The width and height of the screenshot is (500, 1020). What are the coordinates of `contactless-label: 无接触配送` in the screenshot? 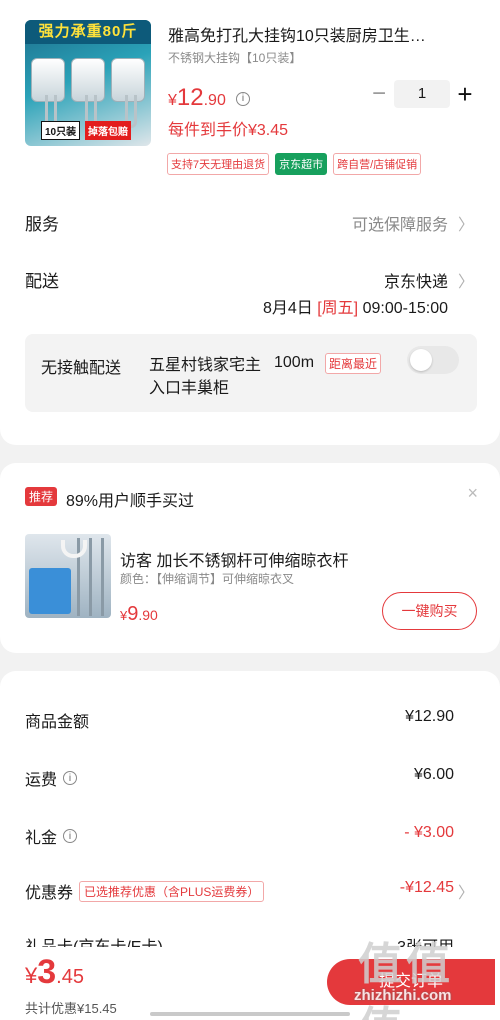 It's located at (81, 368).